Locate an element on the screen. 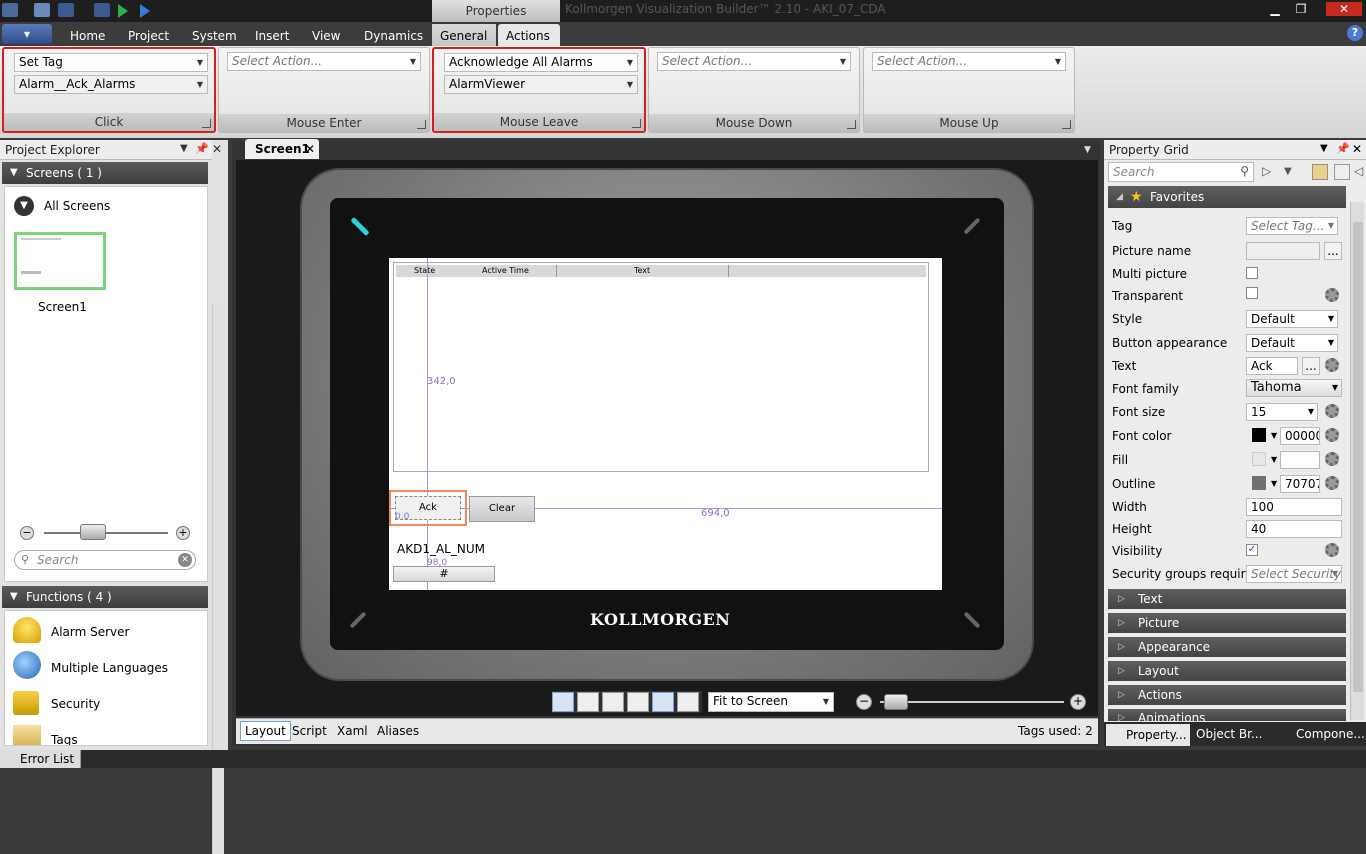 This screenshot has width=1366, height=854. slider-thumb is located at coordinates (93, 532).